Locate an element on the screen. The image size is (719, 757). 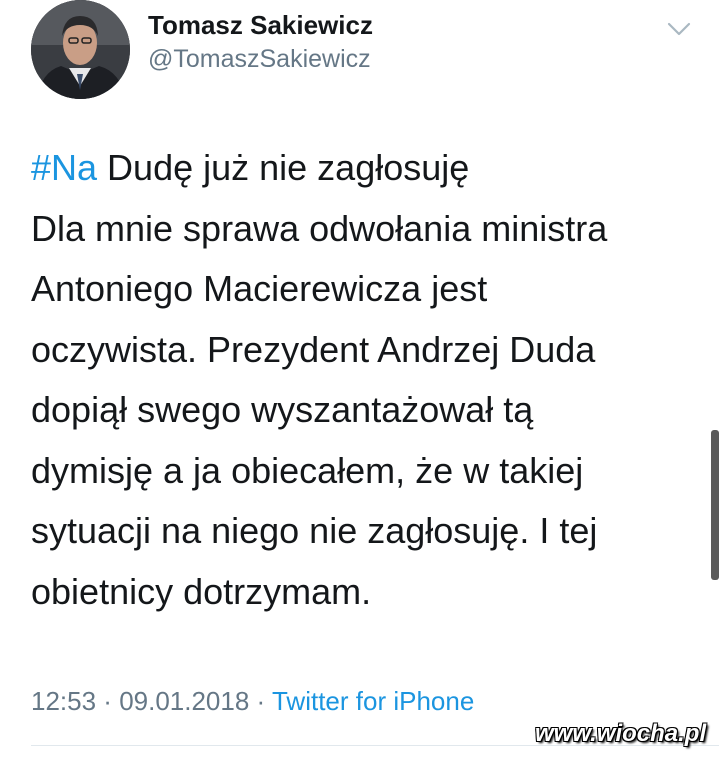
tweet-line: #Na Dudę już nie zagłosuję is located at coordinates (361, 168).